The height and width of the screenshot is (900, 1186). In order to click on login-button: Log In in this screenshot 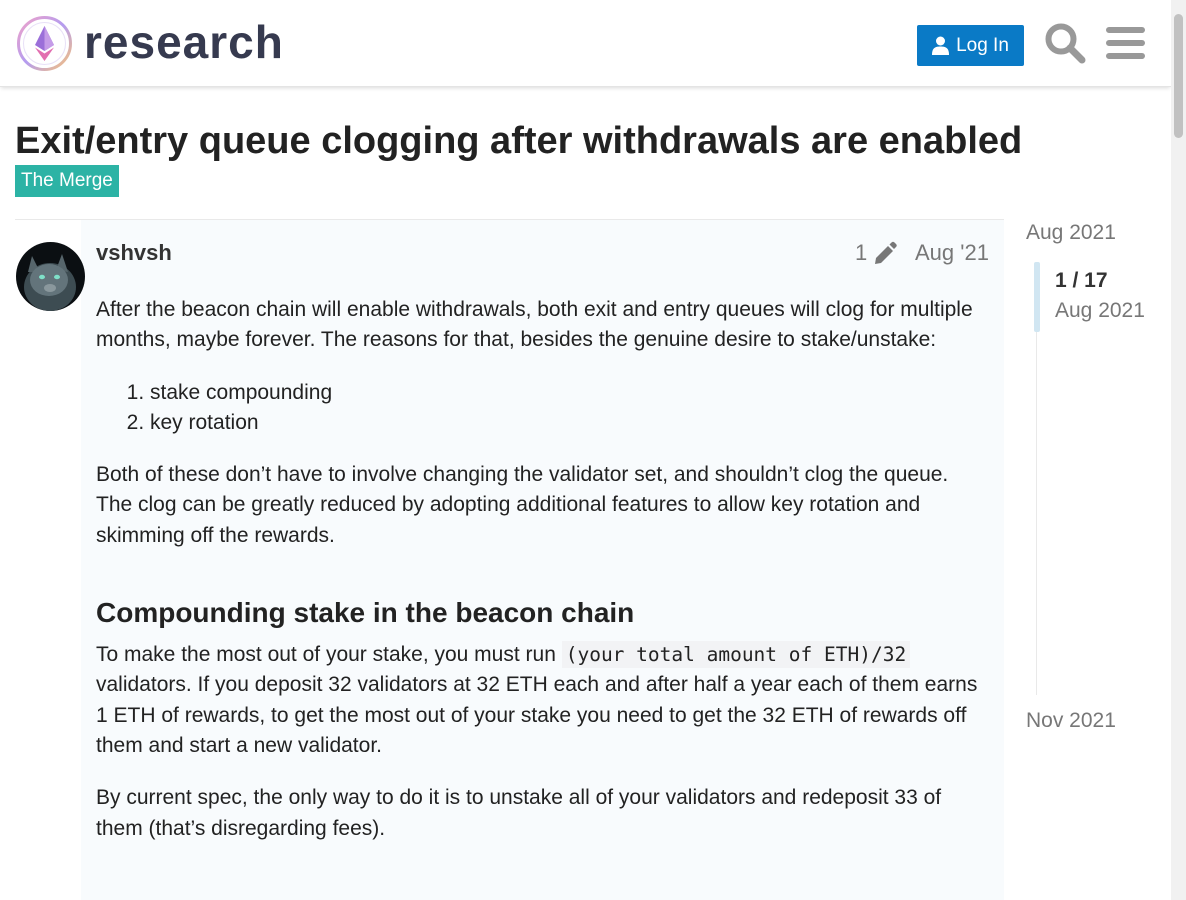, I will do `click(970, 45)`.